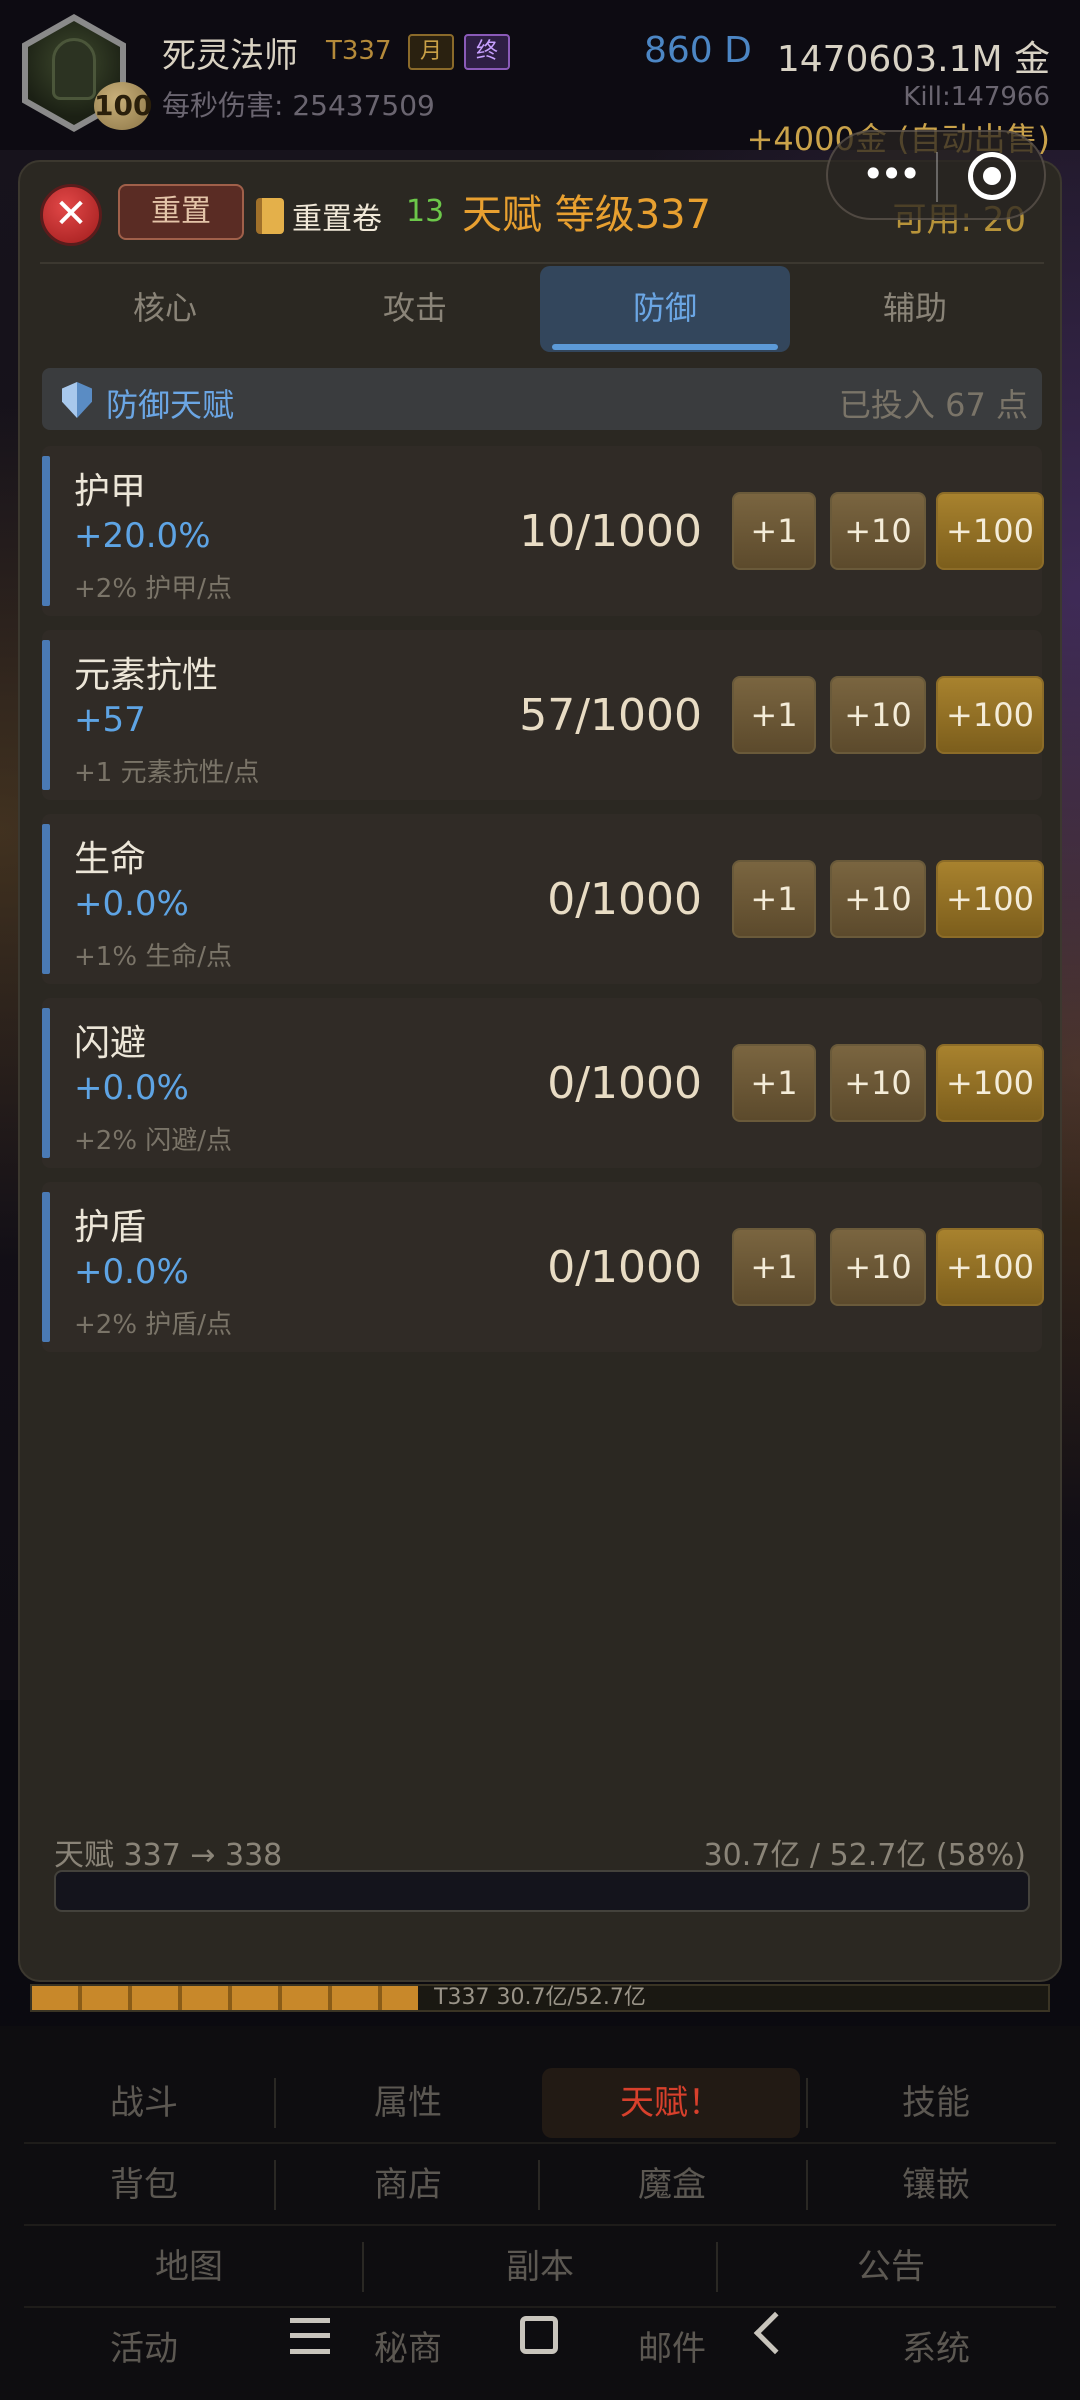 Image resolution: width=1080 pixels, height=2400 pixels. I want to click on nav-skills: 技能, so click(936, 2103).